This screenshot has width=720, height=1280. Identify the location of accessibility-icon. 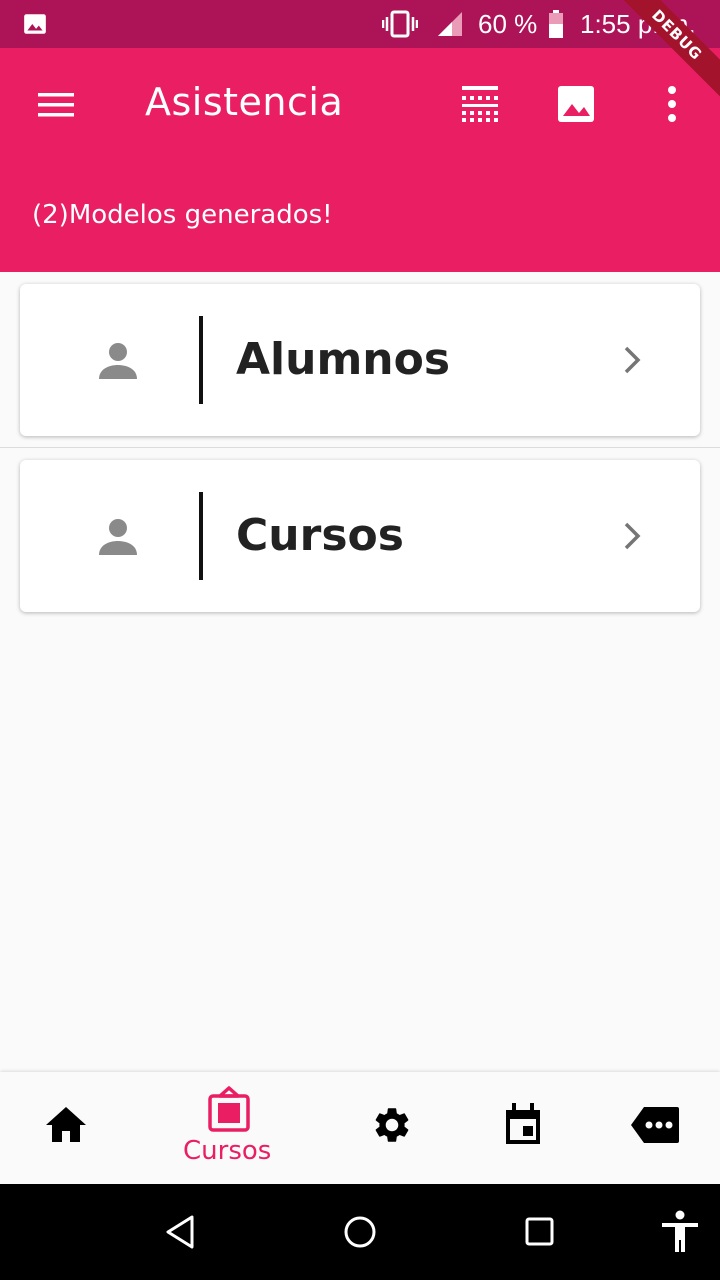
(680, 1234).